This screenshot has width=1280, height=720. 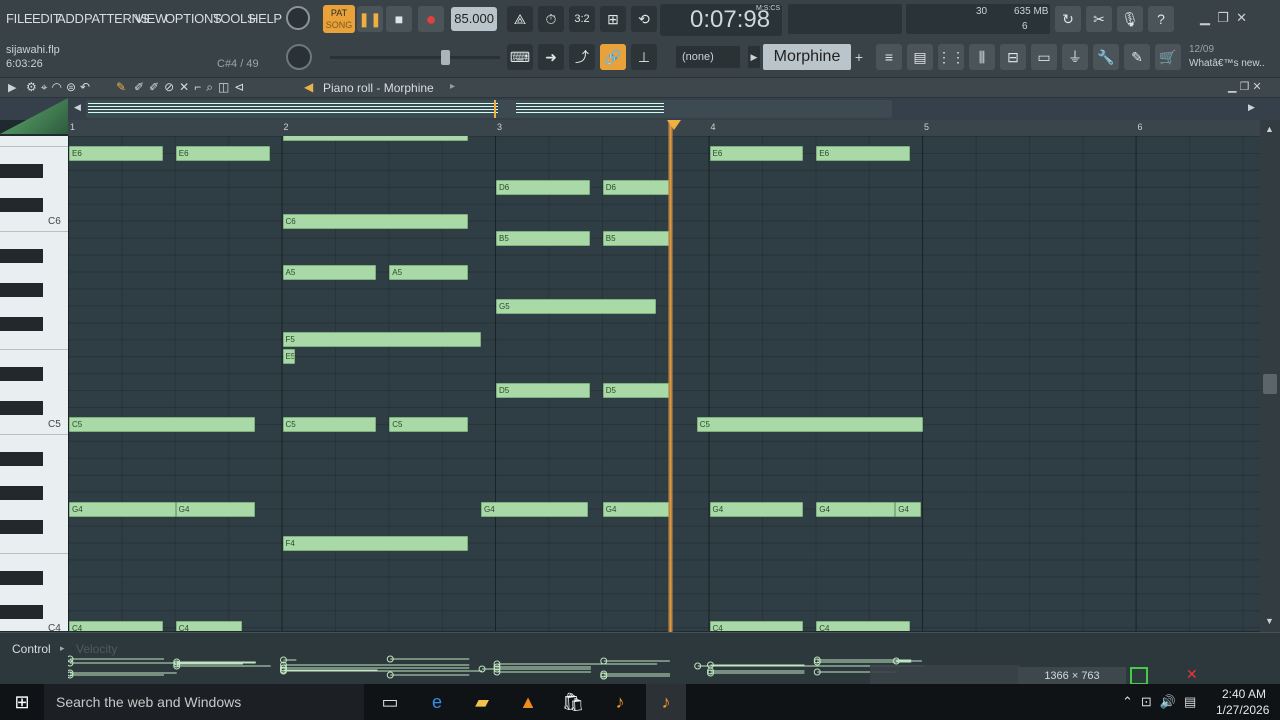 What do you see at coordinates (339, 19) in the screenshot?
I see `pat-song-toggle: PAT SONG` at bounding box center [339, 19].